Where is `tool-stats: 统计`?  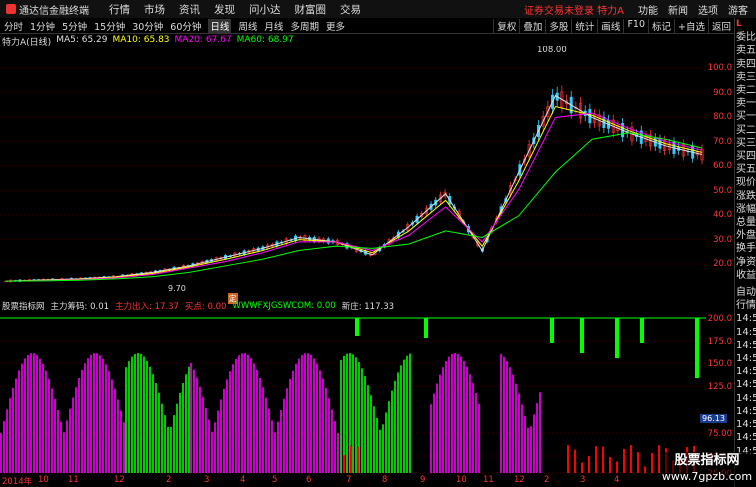
tool-stats: 统计 is located at coordinates (584, 25).